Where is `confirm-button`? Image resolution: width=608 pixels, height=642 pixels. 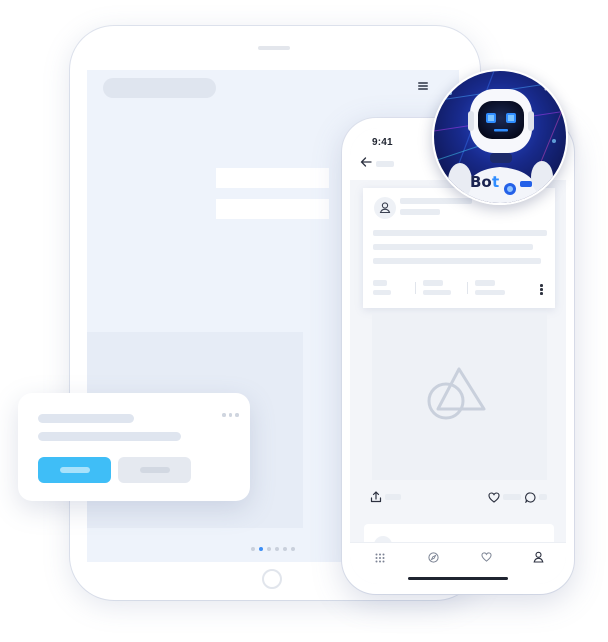 confirm-button is located at coordinates (74, 470).